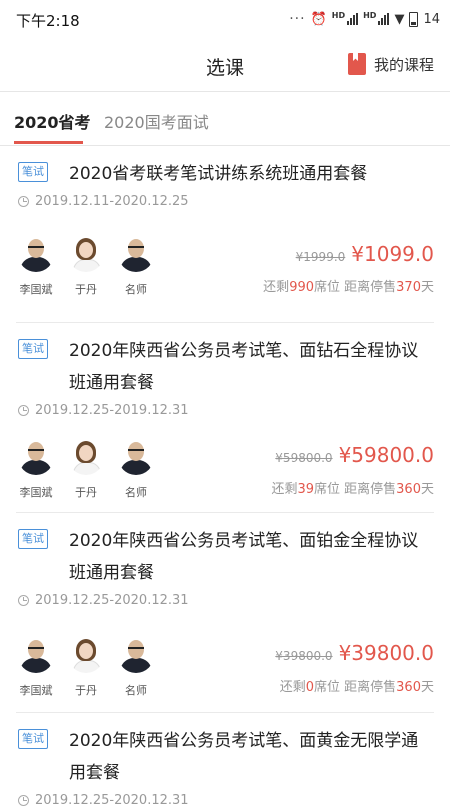 This screenshot has width=450, height=808. I want to click on price-block: ¥1999.0 ¥1099.0, so click(365, 254).